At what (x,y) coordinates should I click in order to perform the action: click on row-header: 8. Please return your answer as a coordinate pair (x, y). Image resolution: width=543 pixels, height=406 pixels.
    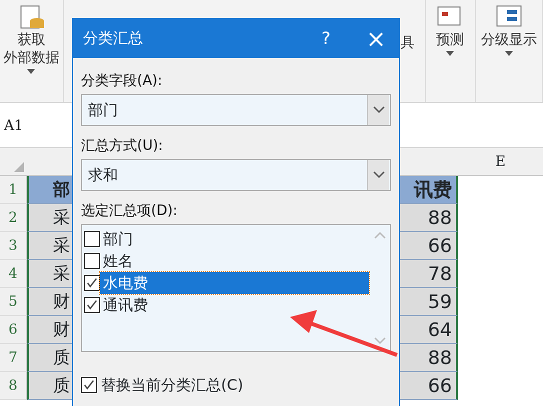
    Looking at the image, I should click on (13, 386).